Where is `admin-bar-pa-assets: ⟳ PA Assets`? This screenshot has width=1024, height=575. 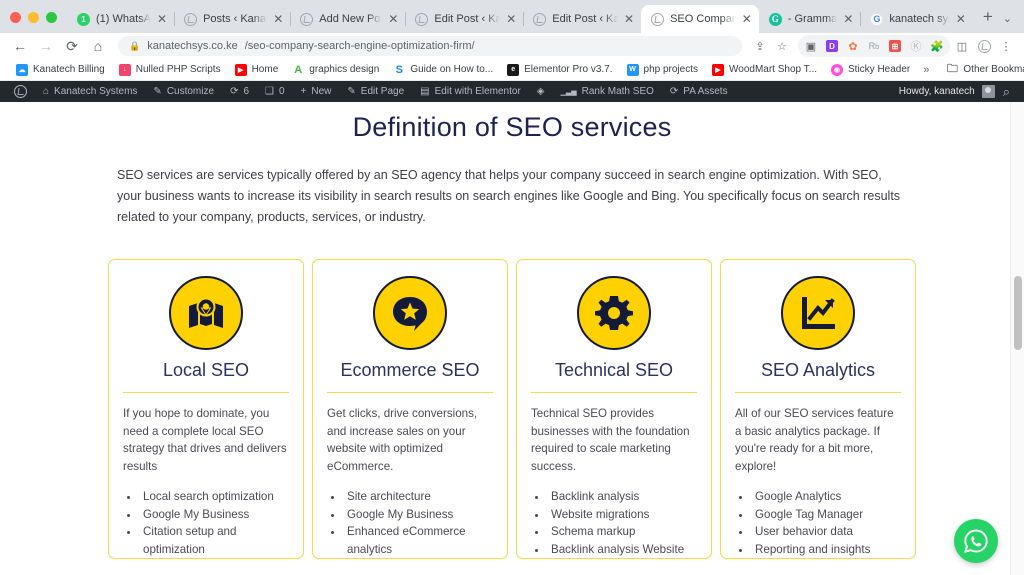 admin-bar-pa-assets: ⟳ PA Assets is located at coordinates (699, 91).